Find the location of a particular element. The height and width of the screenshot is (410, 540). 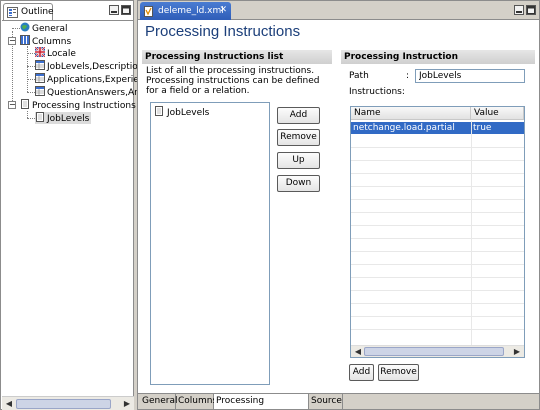

move-up-button: Up is located at coordinates (298, 160).